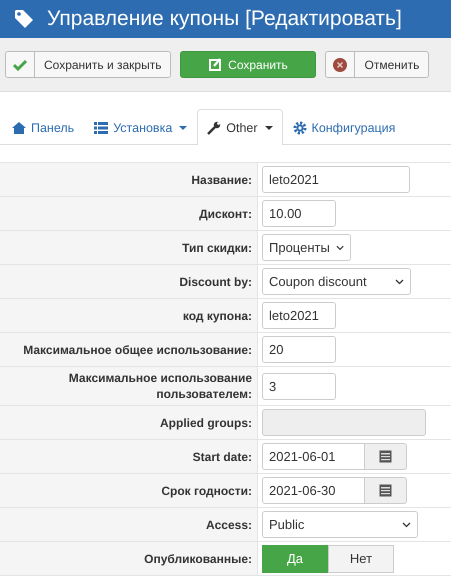 The height and width of the screenshot is (581, 451). I want to click on select-field: Public, so click(340, 524).